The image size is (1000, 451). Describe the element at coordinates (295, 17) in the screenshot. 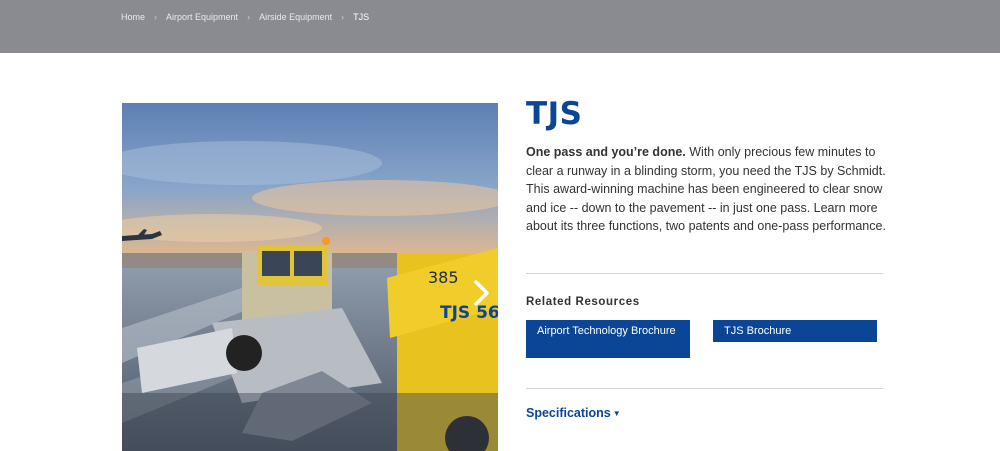

I see `breadcrumb-airside-equipment: Airside Equipment` at that location.